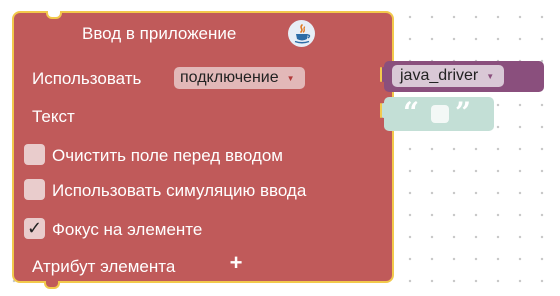  I want to click on block-title: Ввод в приложение, so click(159, 33).